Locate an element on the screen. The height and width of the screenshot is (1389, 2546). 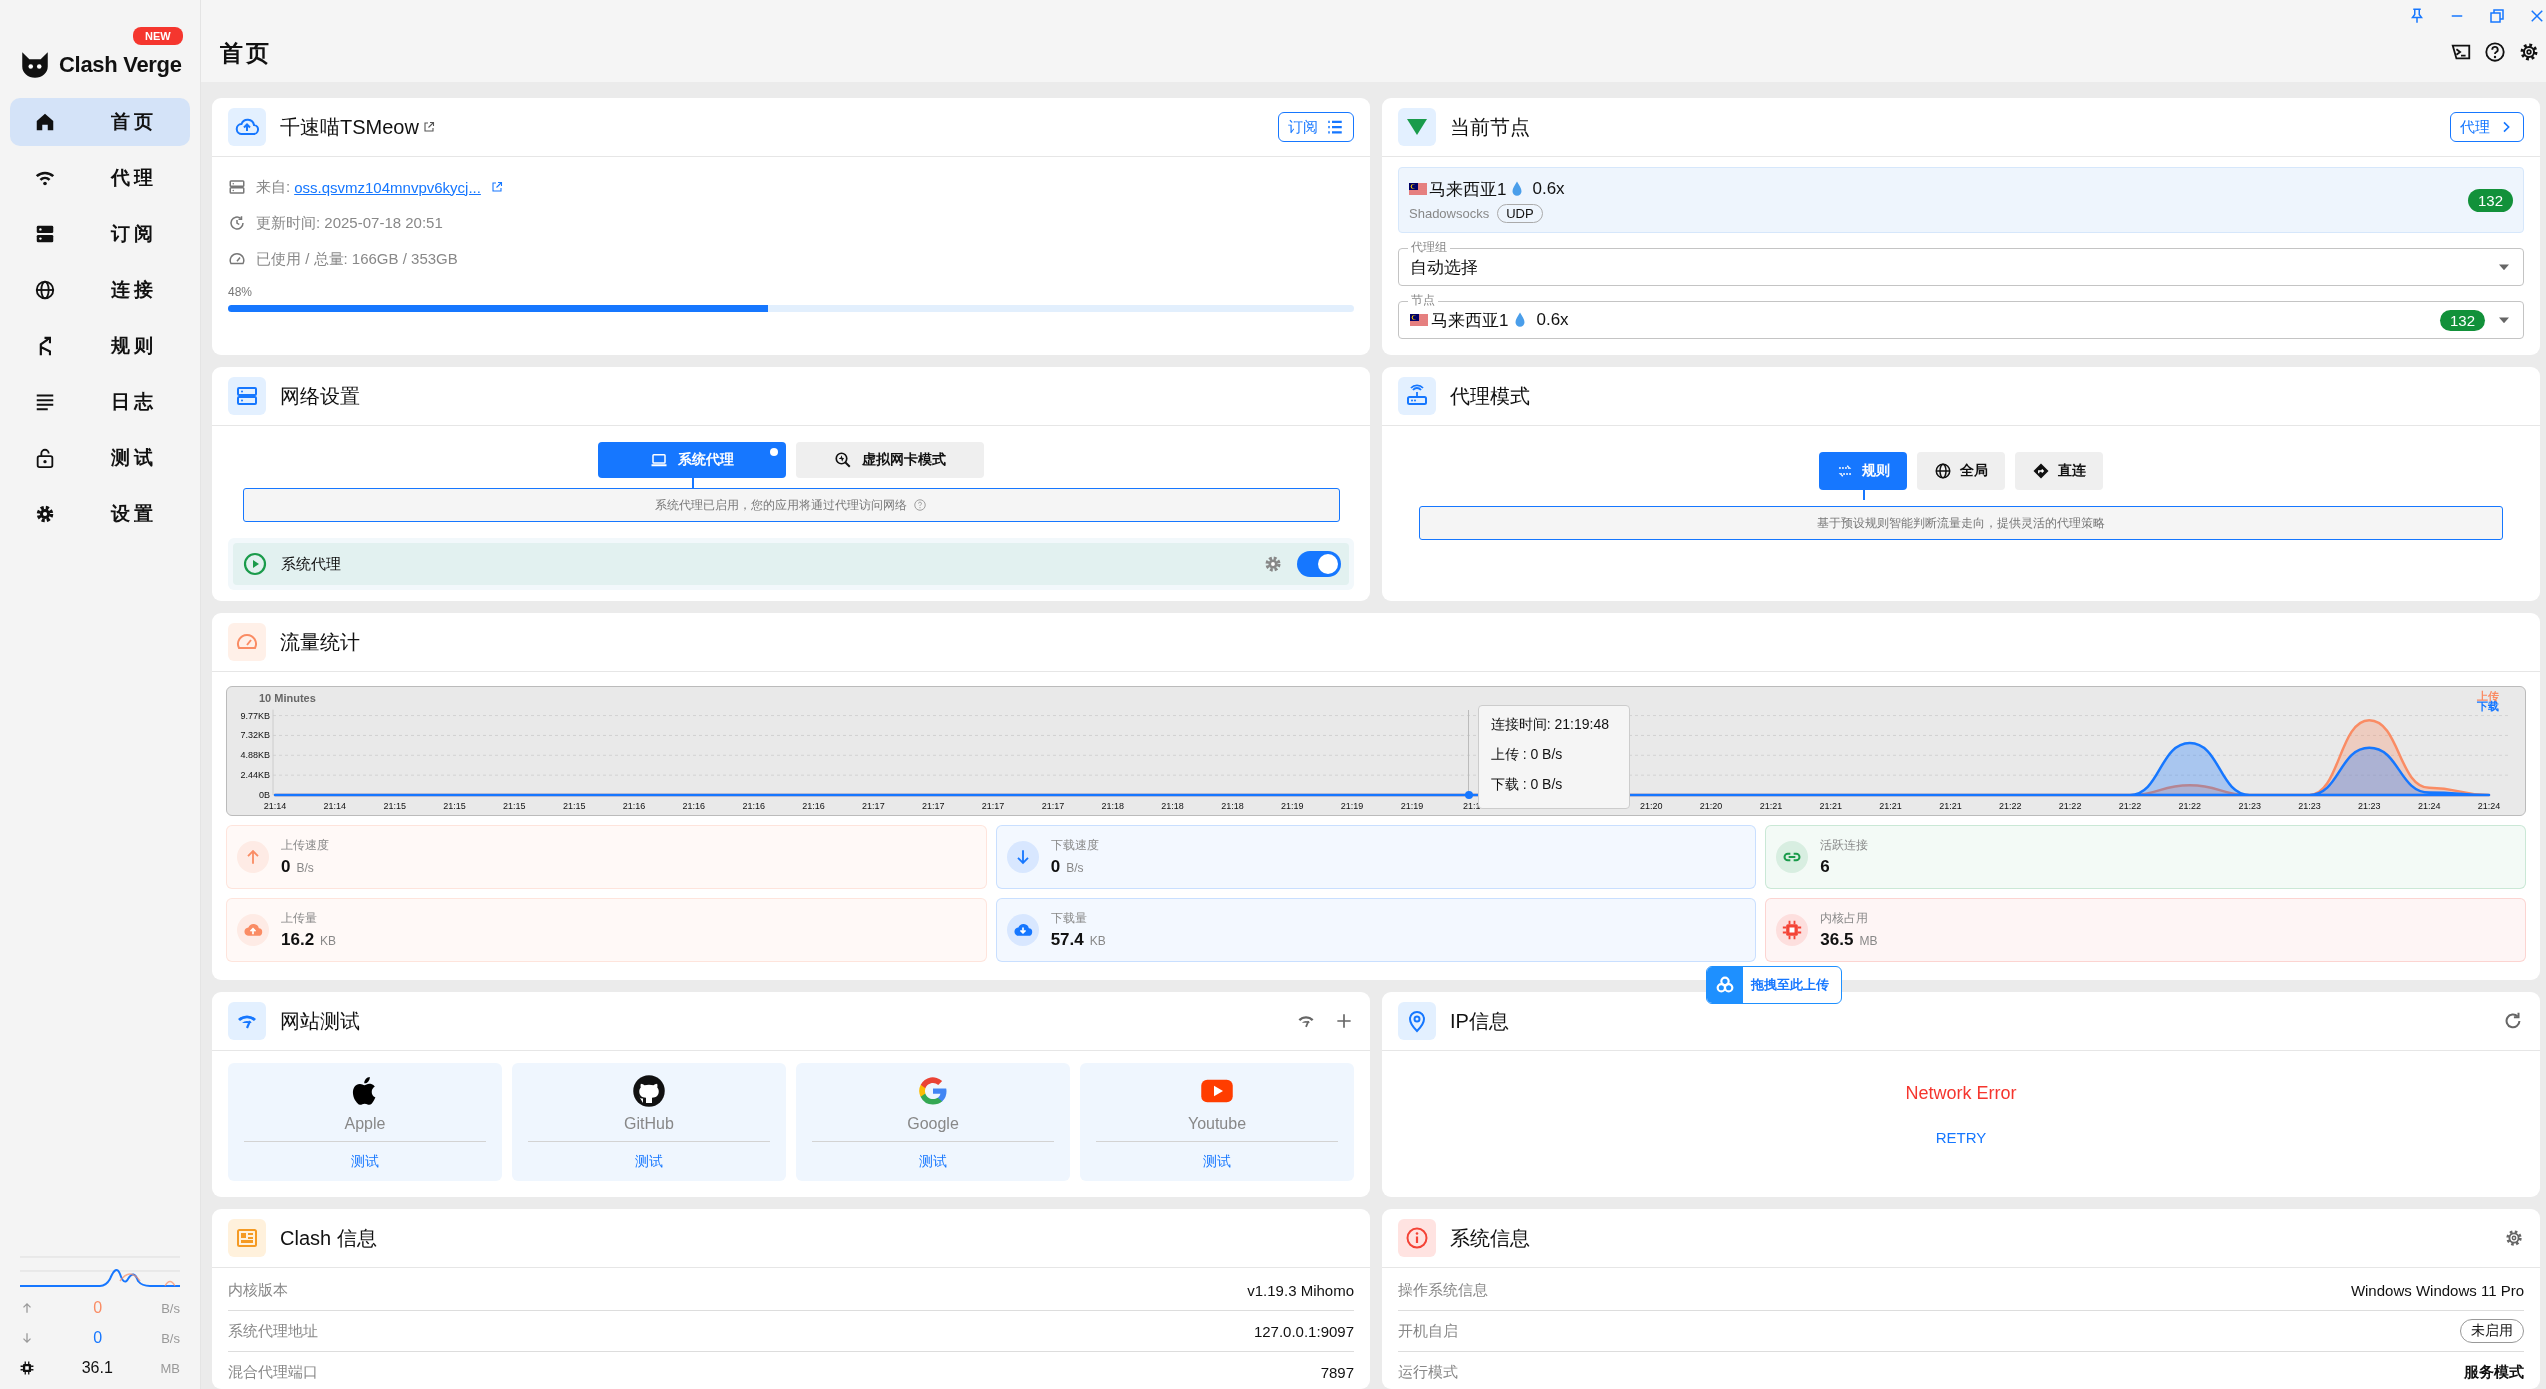
tooltip-text: 上传 : 0 B/s is located at coordinates (1527, 755).